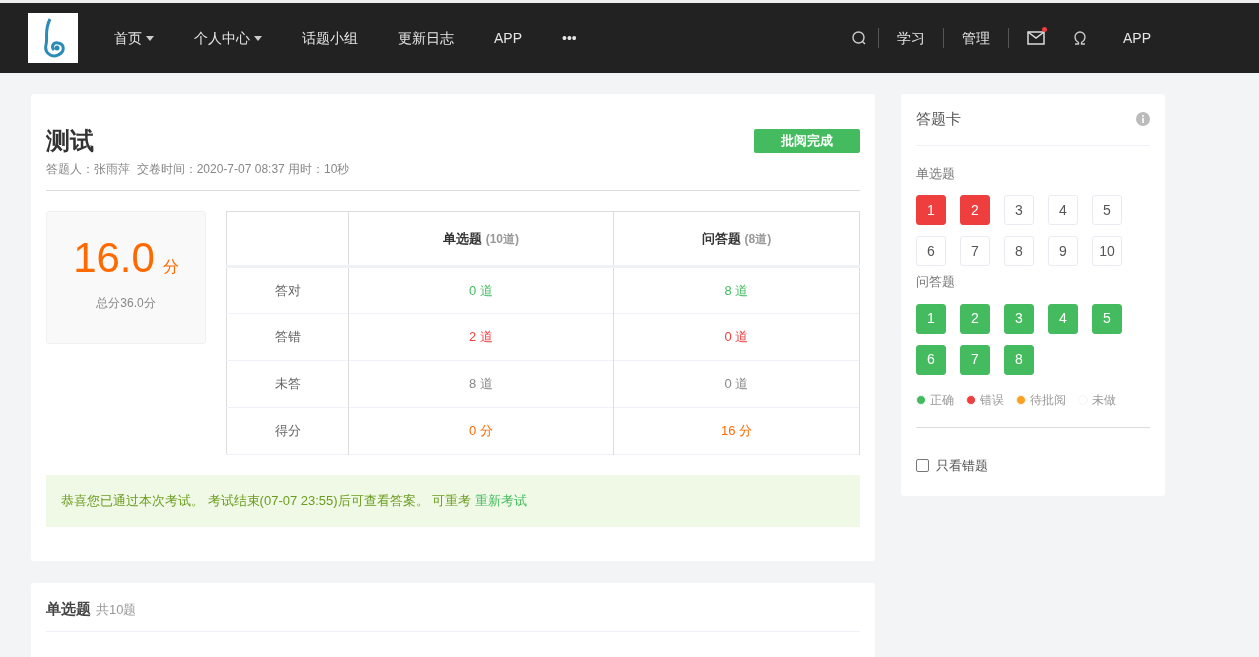  I want to click on row-label: 未答, so click(287, 384).